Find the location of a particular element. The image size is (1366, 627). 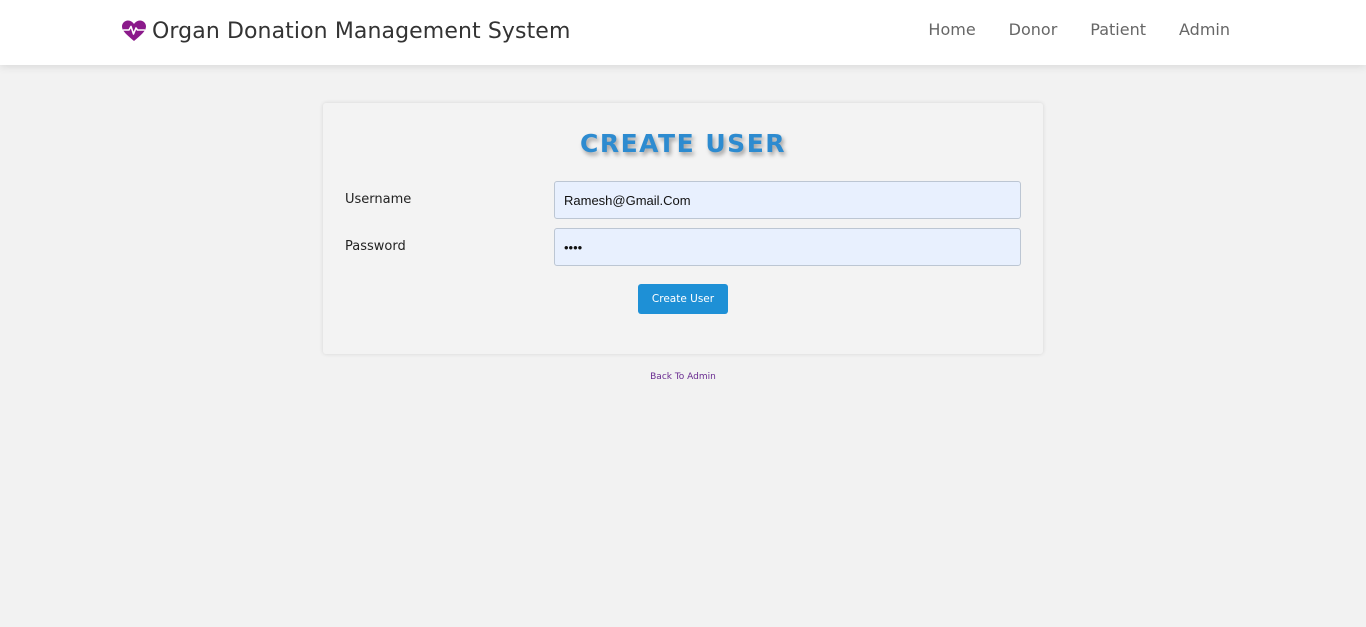

back-to-admin-link: Back To Admin is located at coordinates (683, 377).